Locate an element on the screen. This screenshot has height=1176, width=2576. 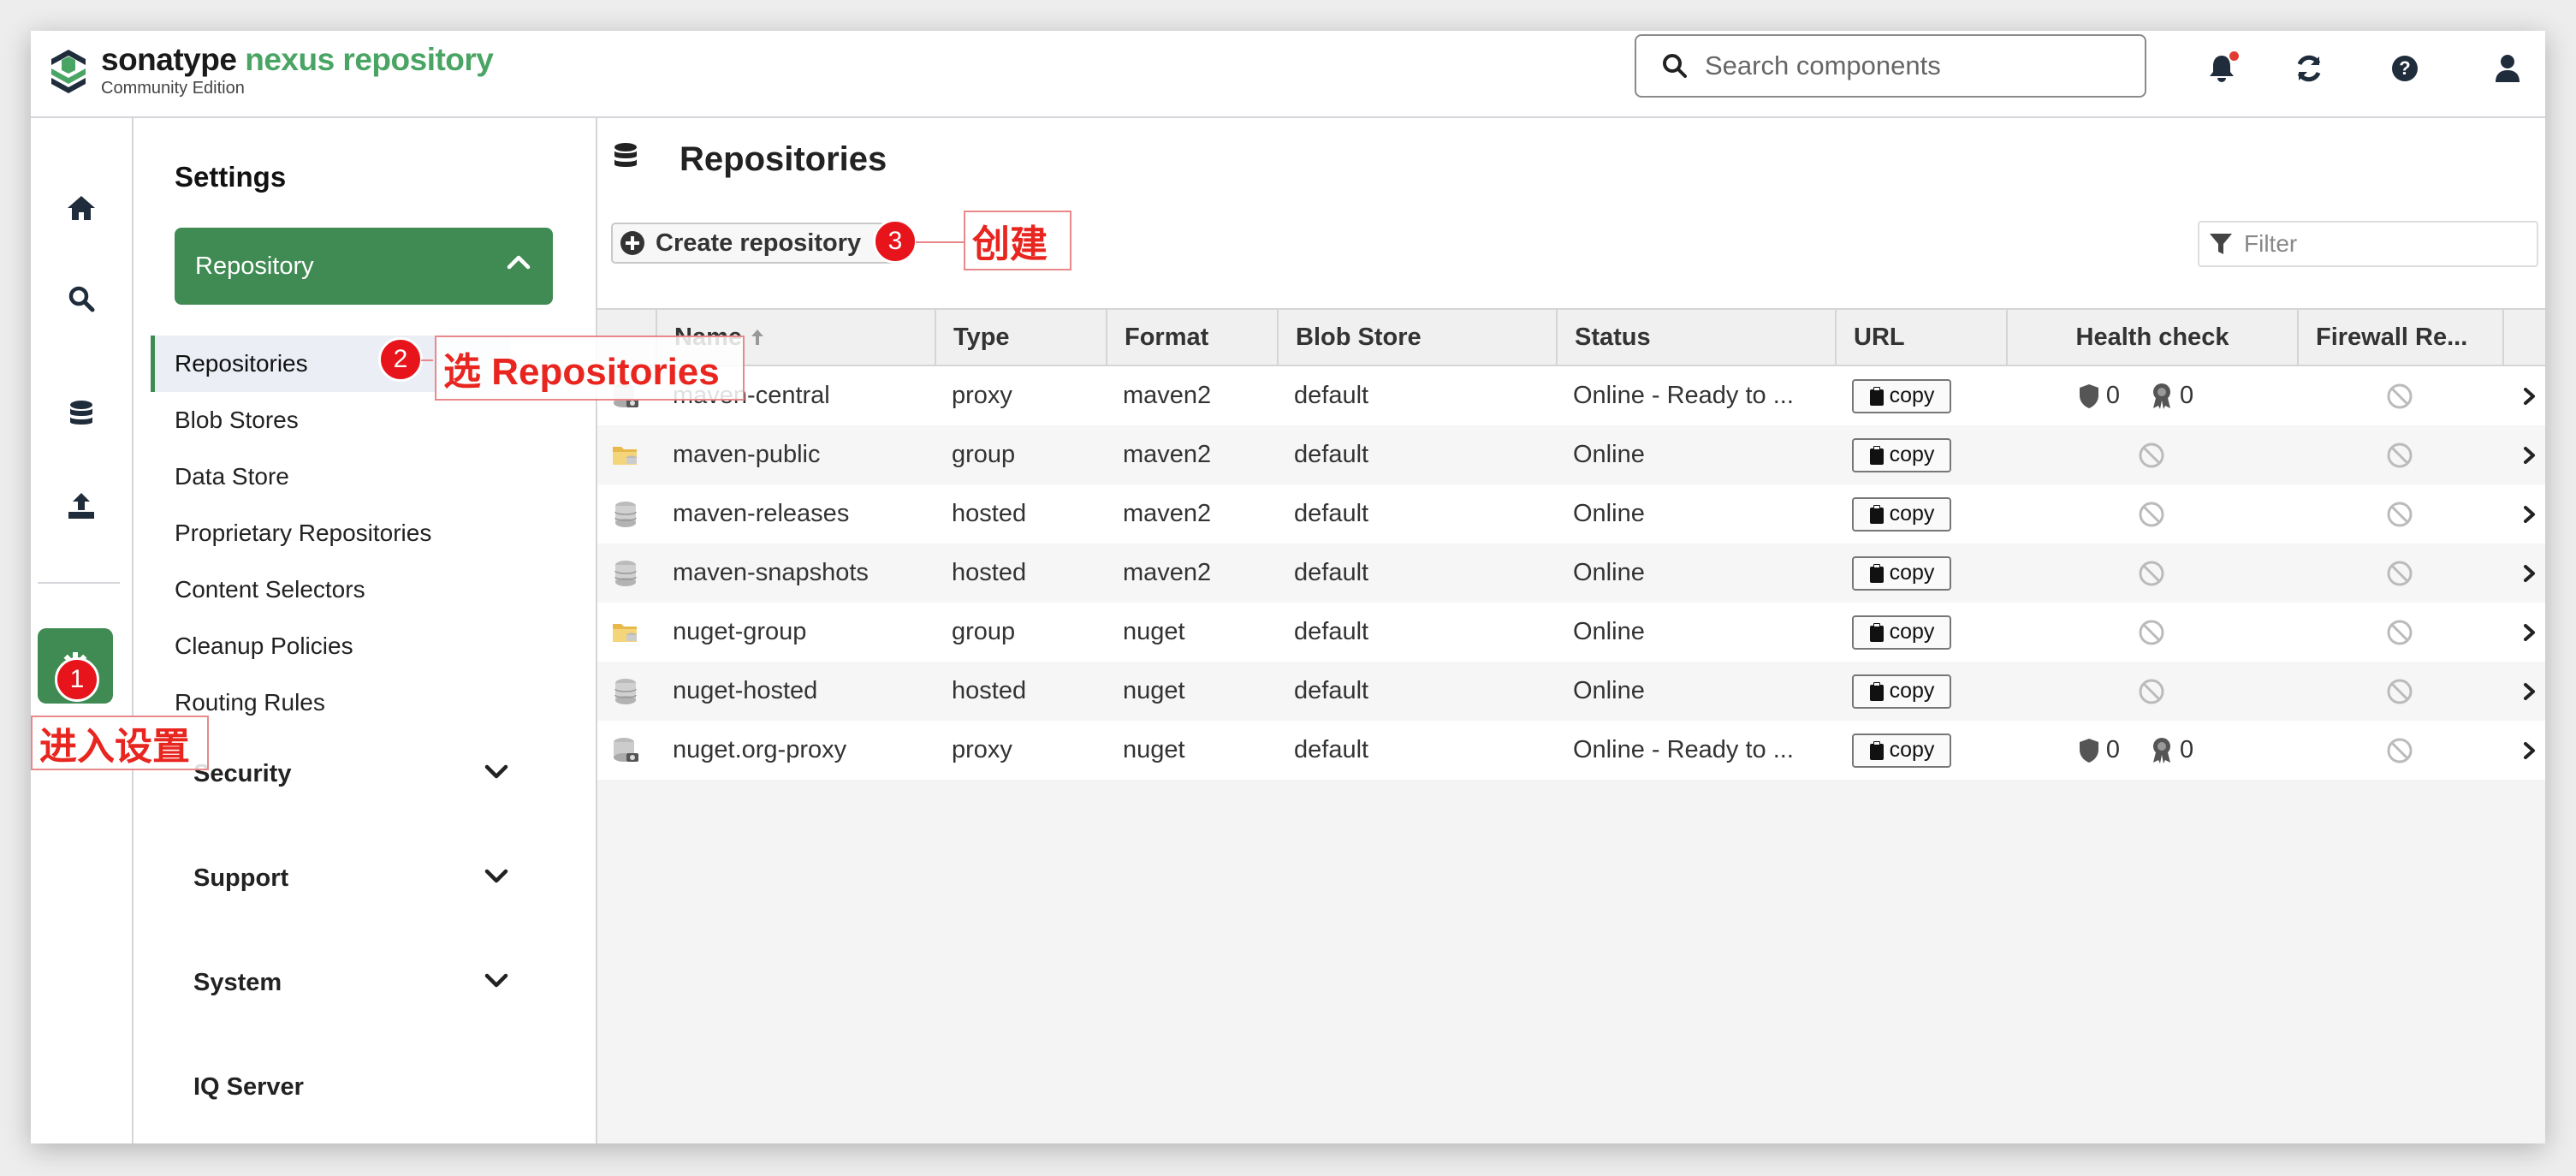
table-row: nuget-hosted hosted nuget default Online copy is located at coordinates (1571, 691).